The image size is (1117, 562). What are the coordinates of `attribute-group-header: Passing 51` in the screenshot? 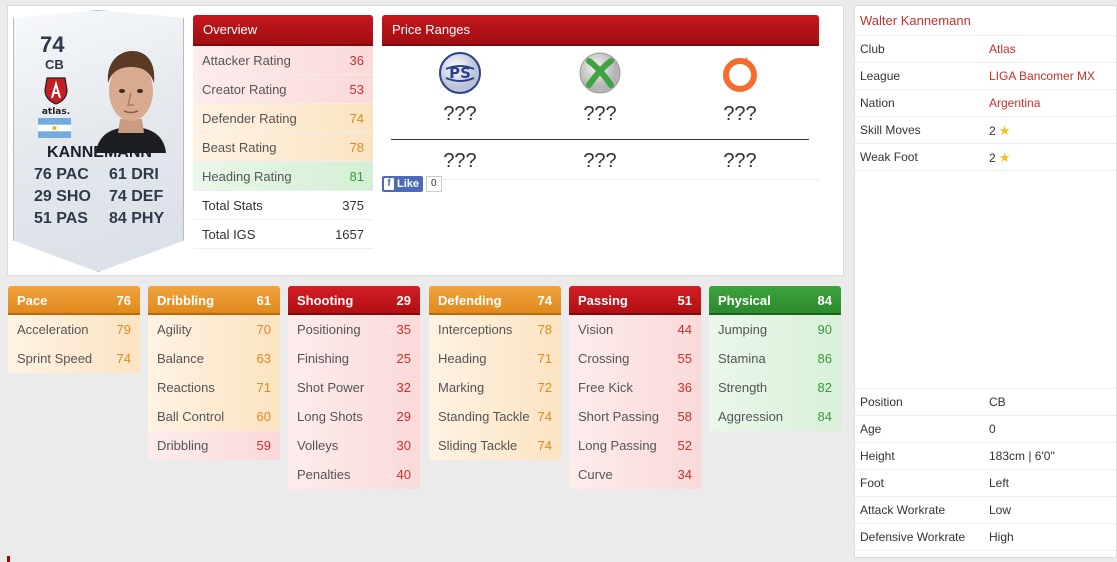 It's located at (635, 300).